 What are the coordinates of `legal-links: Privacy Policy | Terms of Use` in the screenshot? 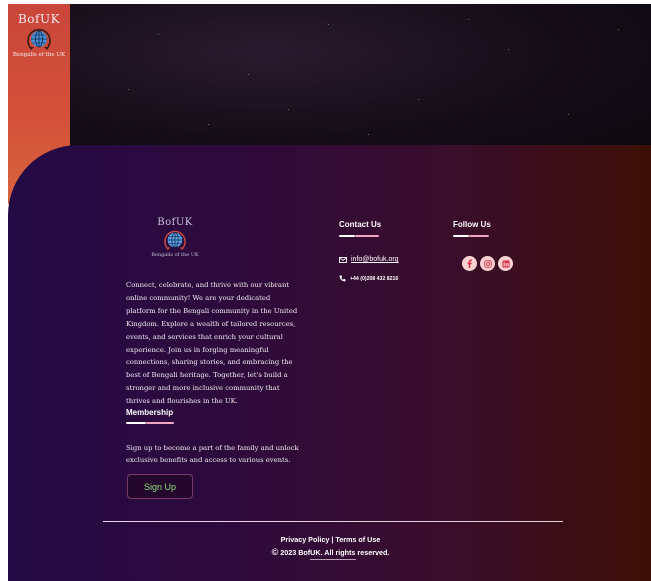 It's located at (329, 539).